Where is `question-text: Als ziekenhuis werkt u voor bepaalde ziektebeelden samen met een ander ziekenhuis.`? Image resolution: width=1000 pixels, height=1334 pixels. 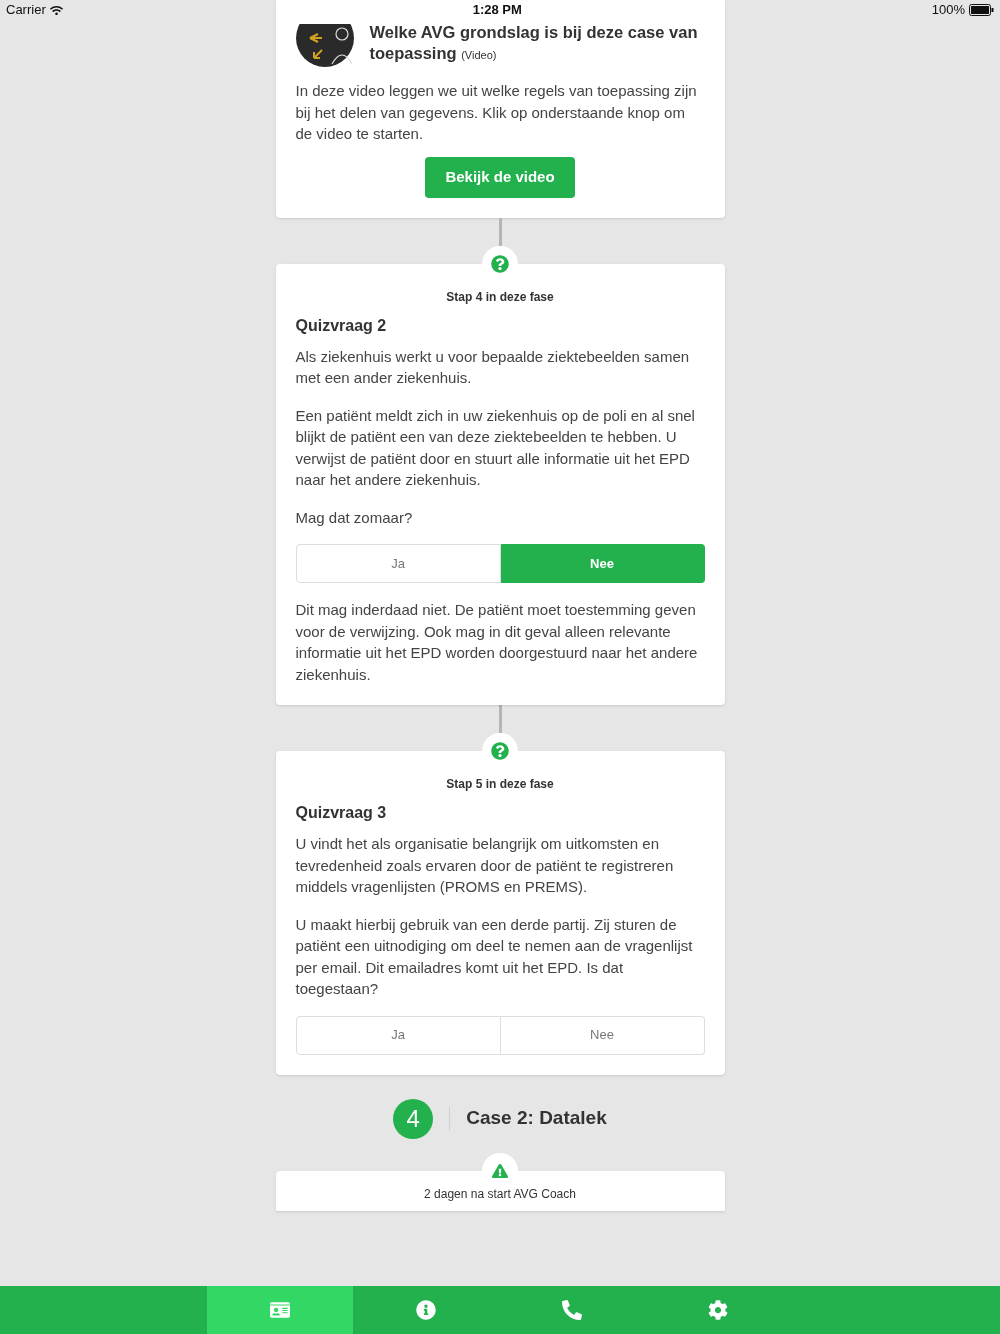 question-text: Als ziekenhuis werkt u voor bepaalde ziektebeelden samen met een ander ziekenhuis. is located at coordinates (493, 367).